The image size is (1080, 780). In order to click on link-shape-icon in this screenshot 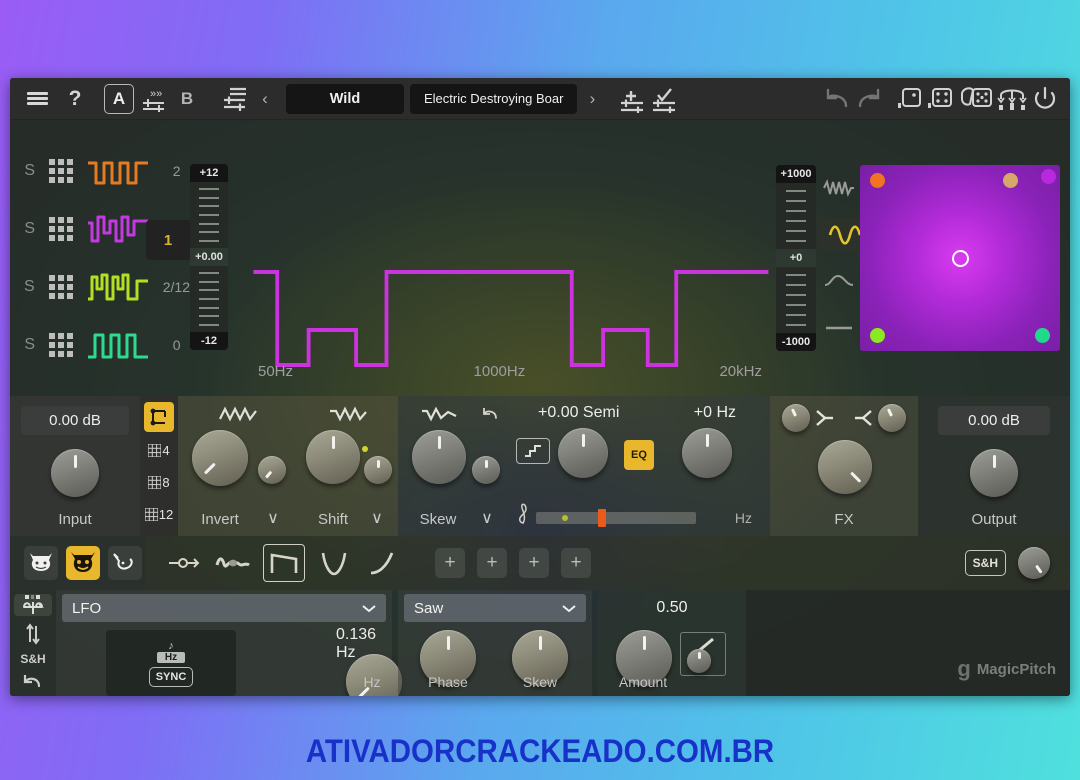, I will do `click(184, 563)`.